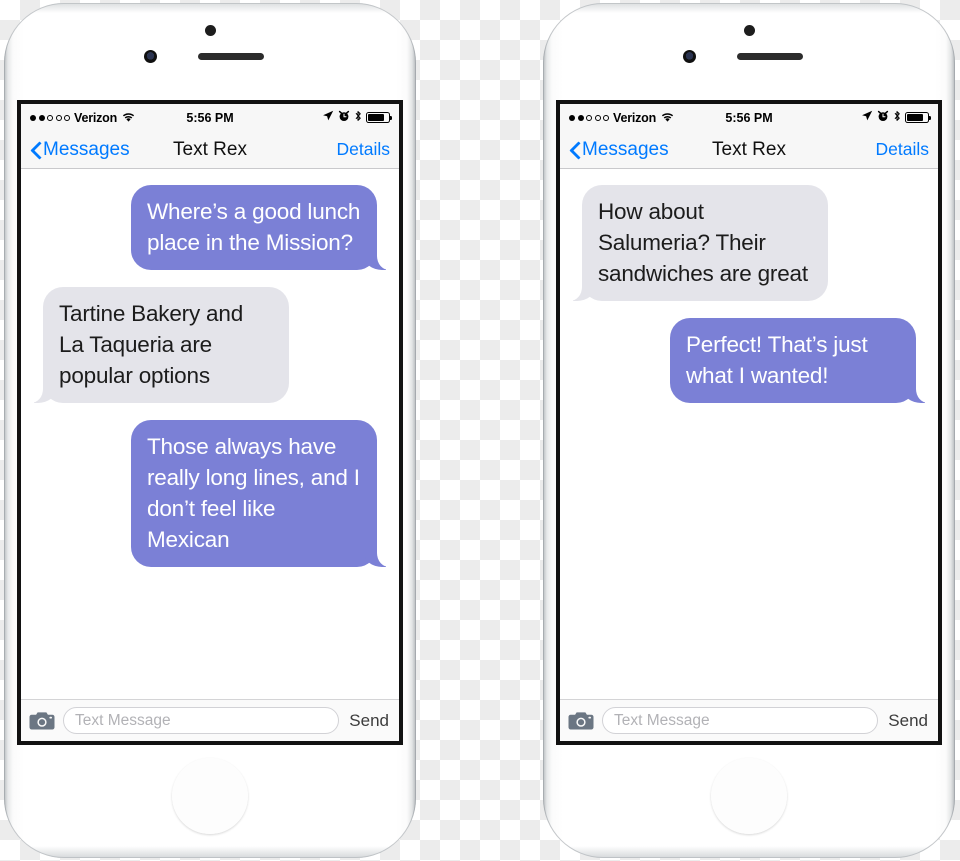 The image size is (960, 861). What do you see at coordinates (800, 360) in the screenshot?
I see `message-bubble-outgoing: Perfect! That’s just what I wanted!` at bounding box center [800, 360].